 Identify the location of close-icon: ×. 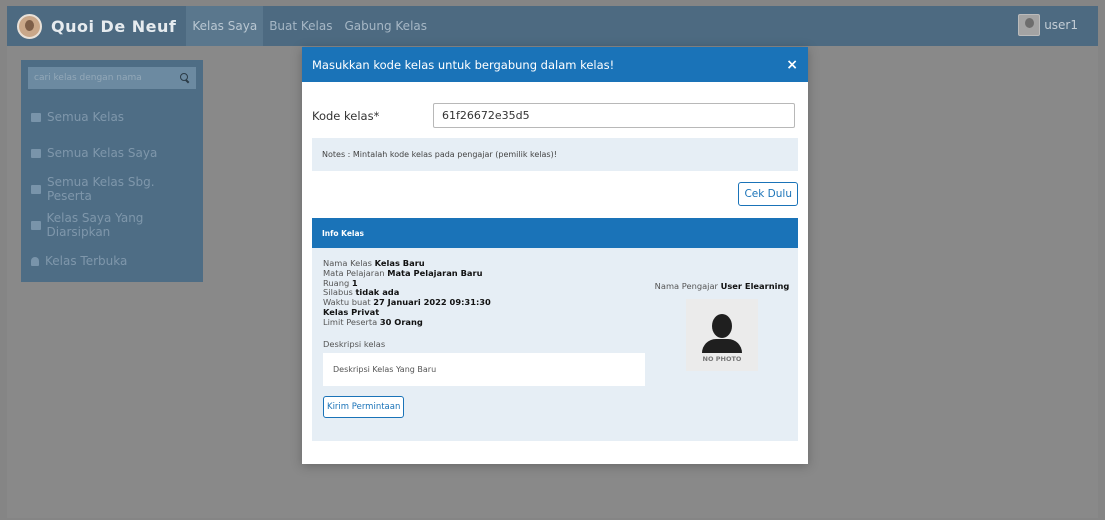
(792, 65).